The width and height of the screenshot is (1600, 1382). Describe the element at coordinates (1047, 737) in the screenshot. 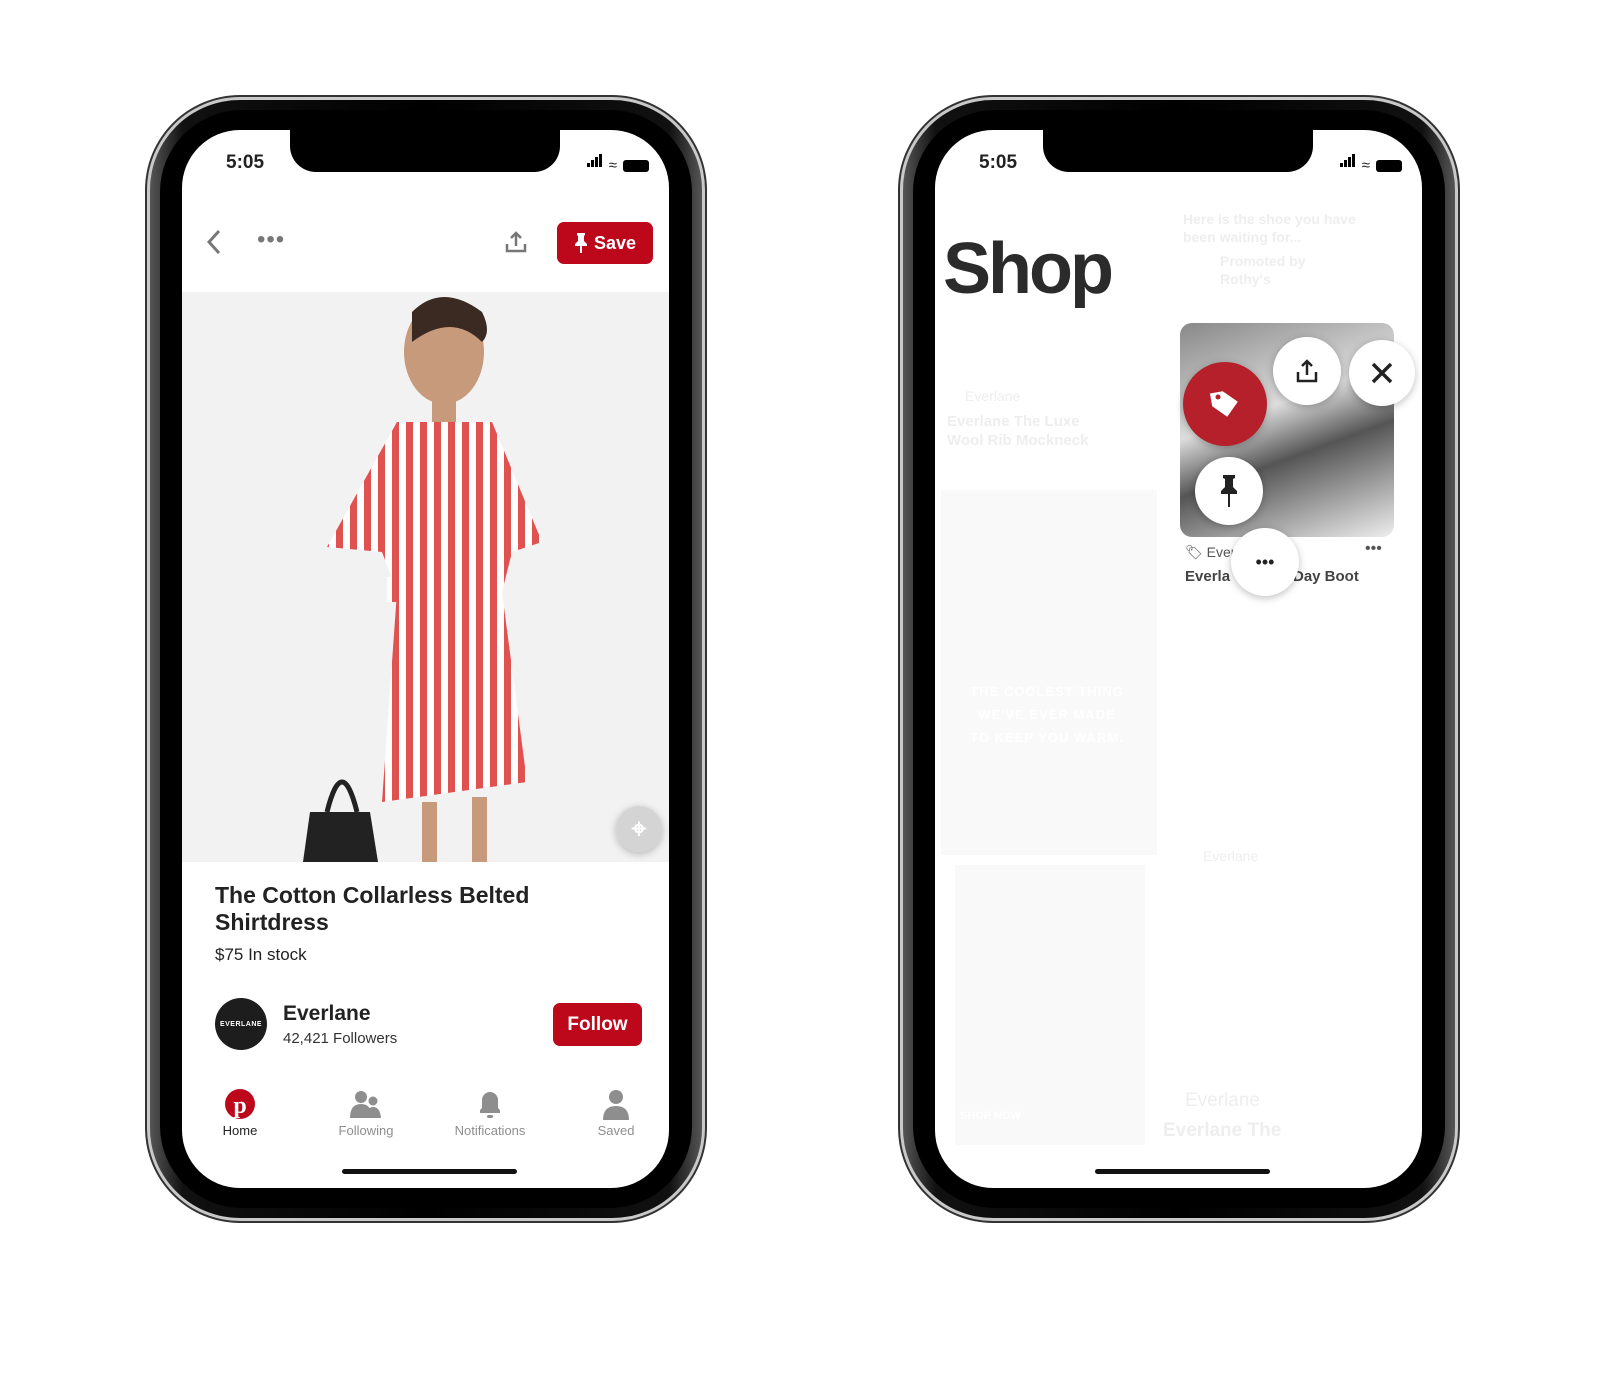

I see `ad-line: TO KEEP YOU WARM.` at that location.